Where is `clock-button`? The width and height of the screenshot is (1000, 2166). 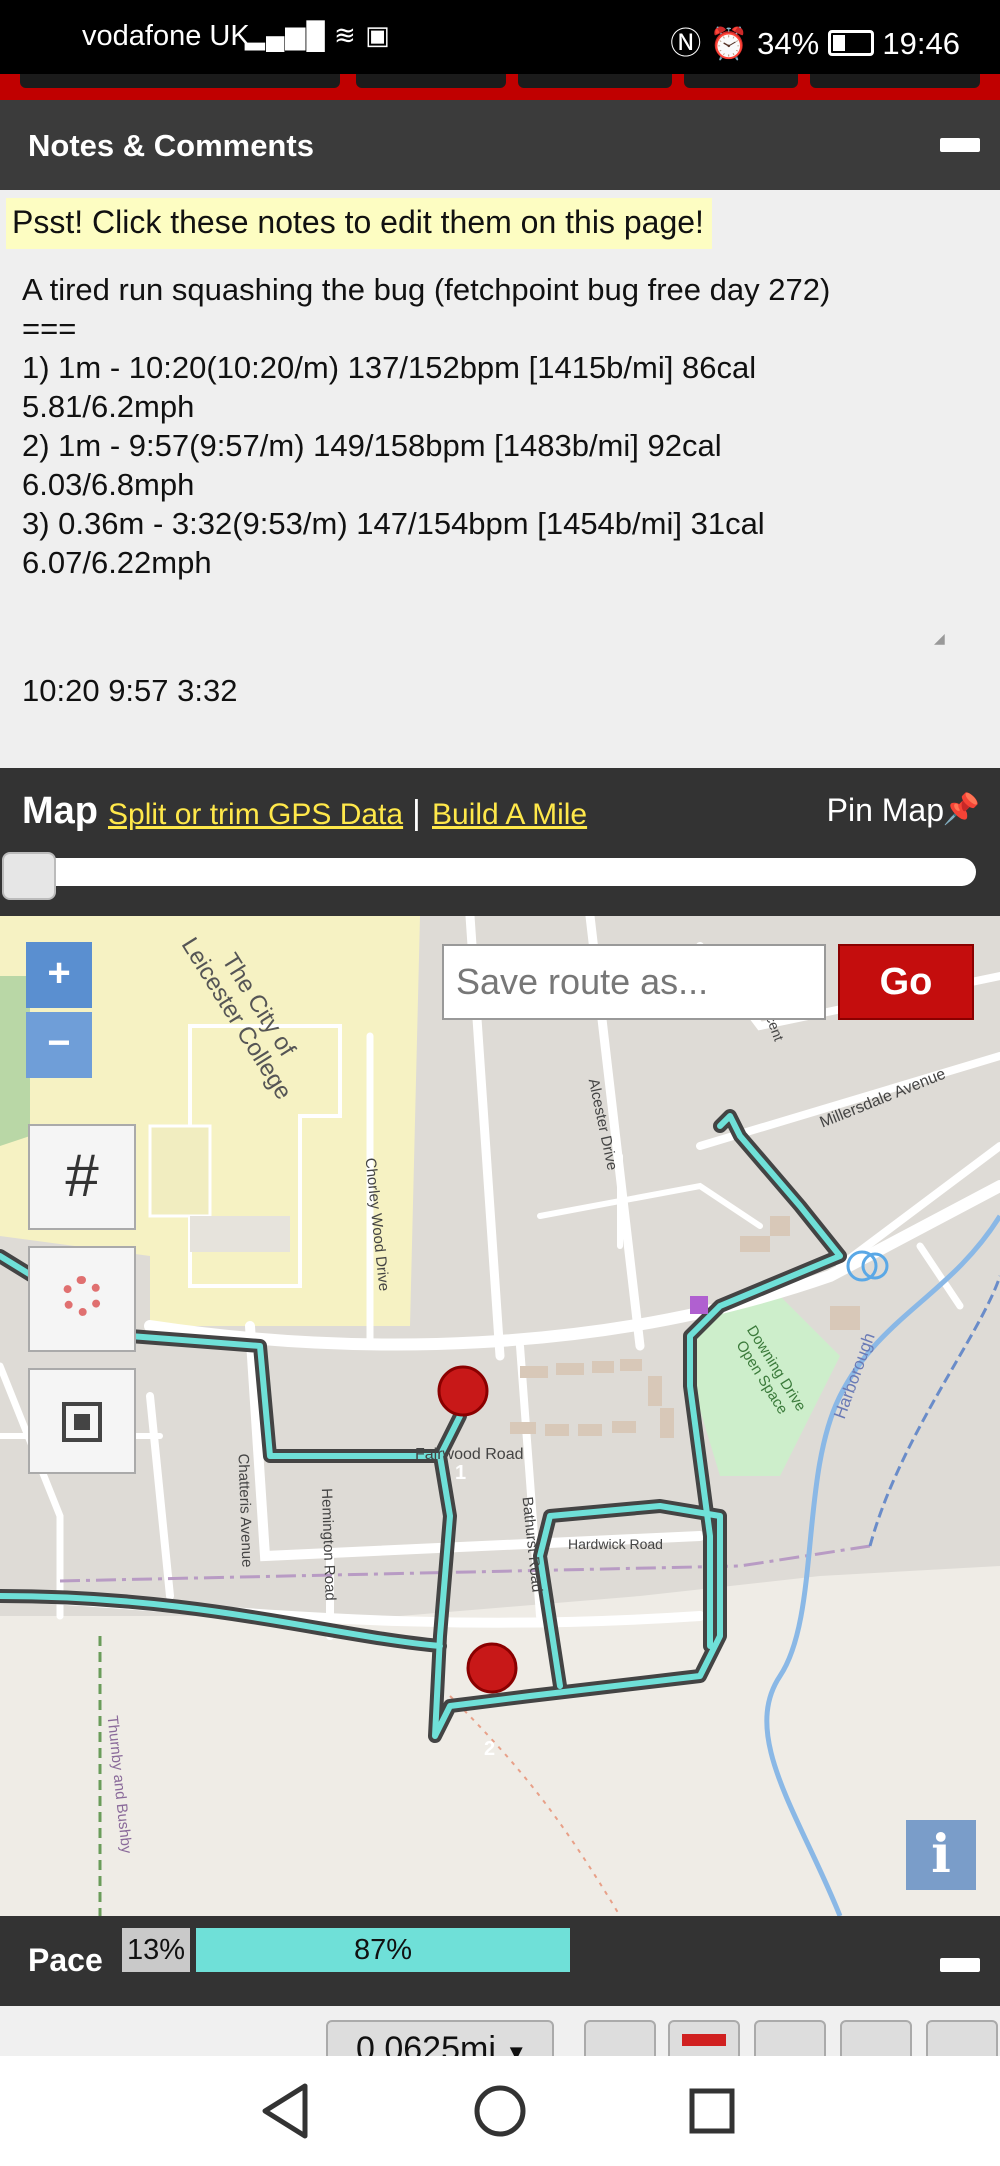 clock-button is located at coordinates (962, 2038).